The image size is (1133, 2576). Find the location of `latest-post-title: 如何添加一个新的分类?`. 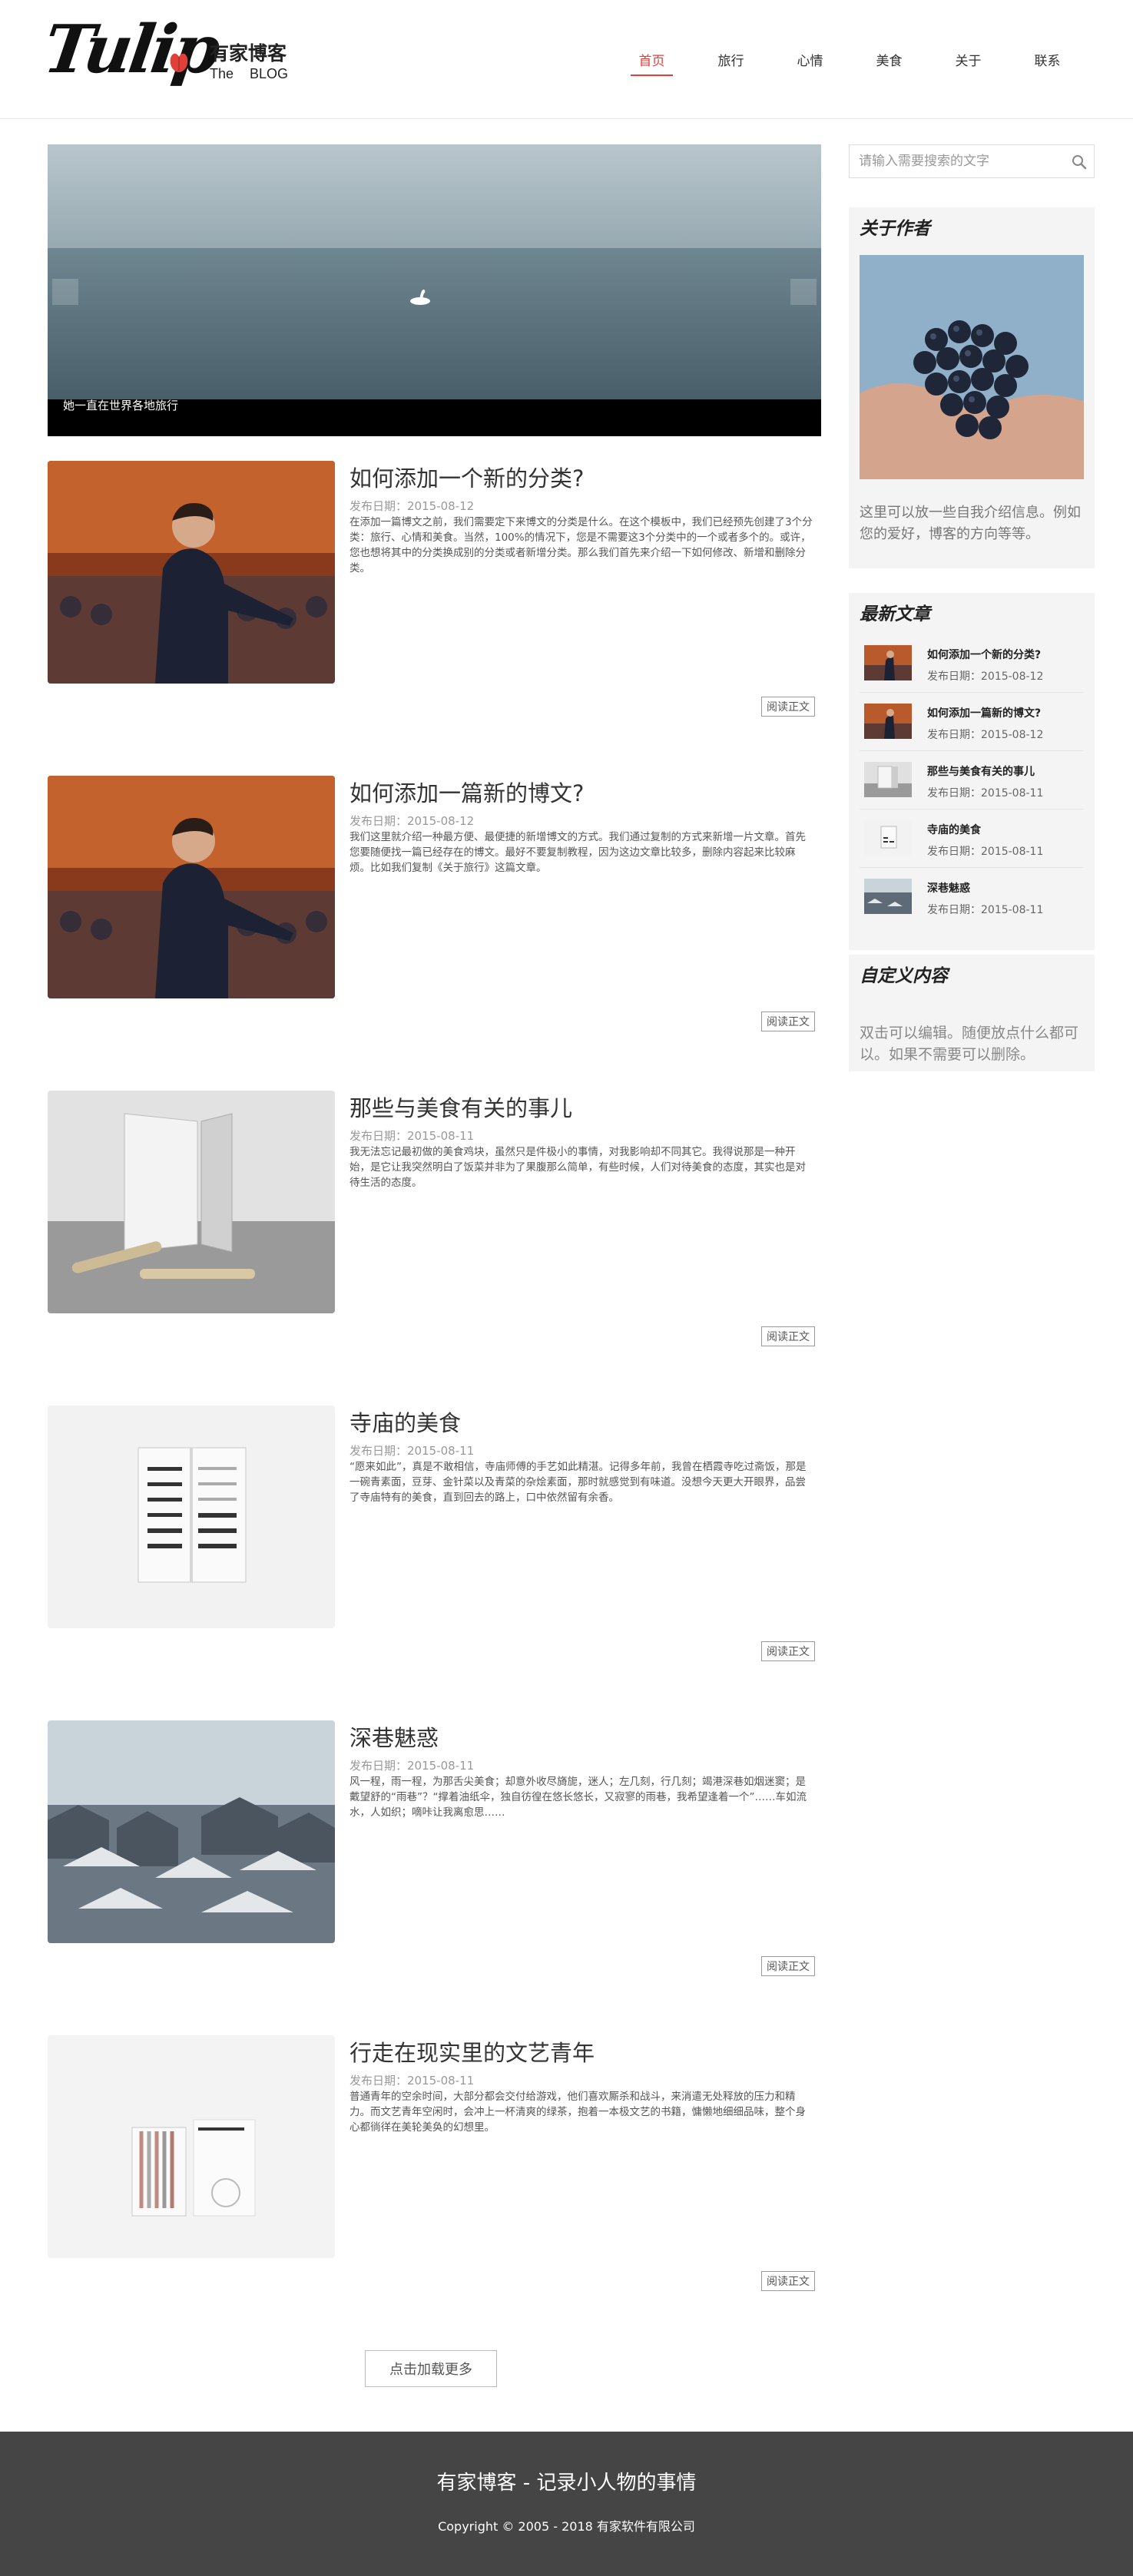

latest-post-title: 如何添加一个新的分类? is located at coordinates (984, 655).